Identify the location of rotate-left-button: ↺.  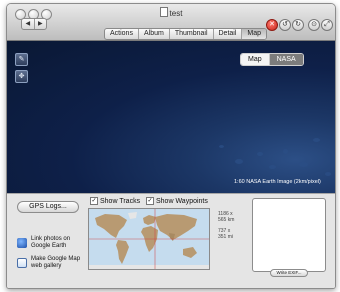
(285, 25).